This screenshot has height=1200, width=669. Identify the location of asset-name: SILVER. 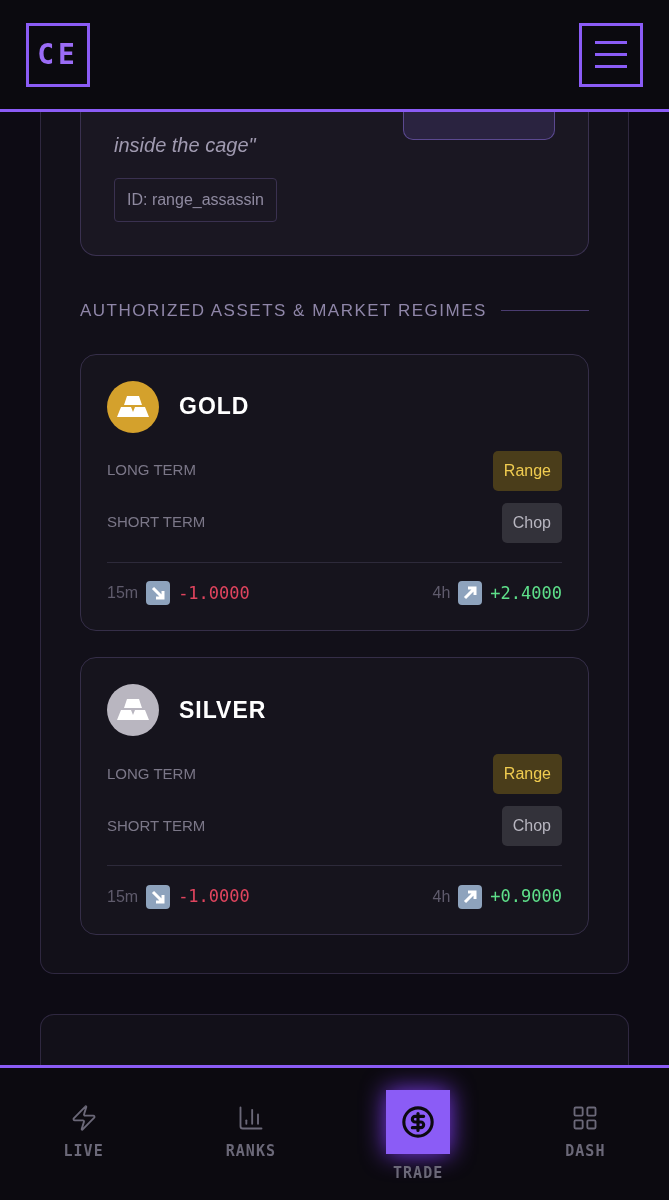
(223, 710).